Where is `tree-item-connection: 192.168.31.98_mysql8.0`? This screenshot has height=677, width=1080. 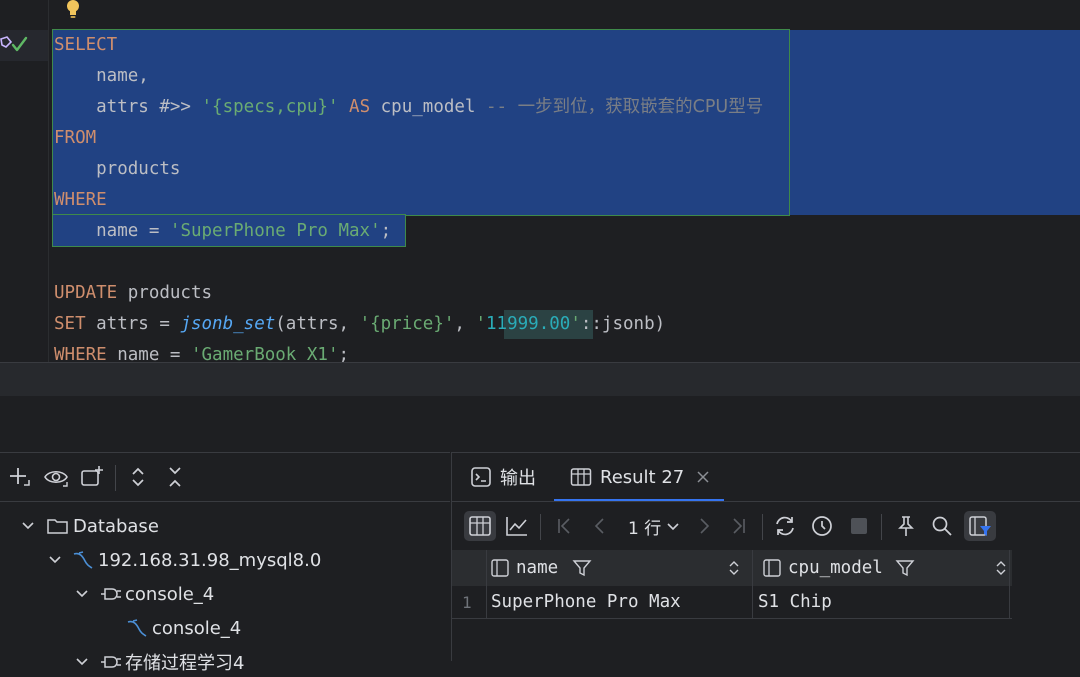
tree-item-connection: 192.168.31.98_mysql8.0 is located at coordinates (184, 560).